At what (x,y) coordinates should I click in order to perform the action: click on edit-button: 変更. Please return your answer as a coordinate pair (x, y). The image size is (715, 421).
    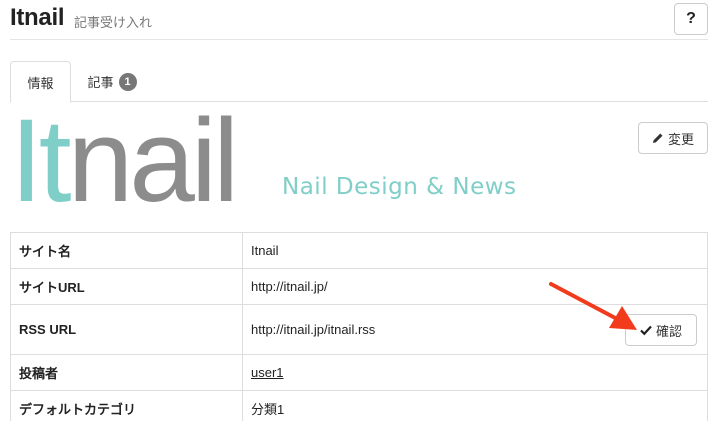
    Looking at the image, I should click on (673, 138).